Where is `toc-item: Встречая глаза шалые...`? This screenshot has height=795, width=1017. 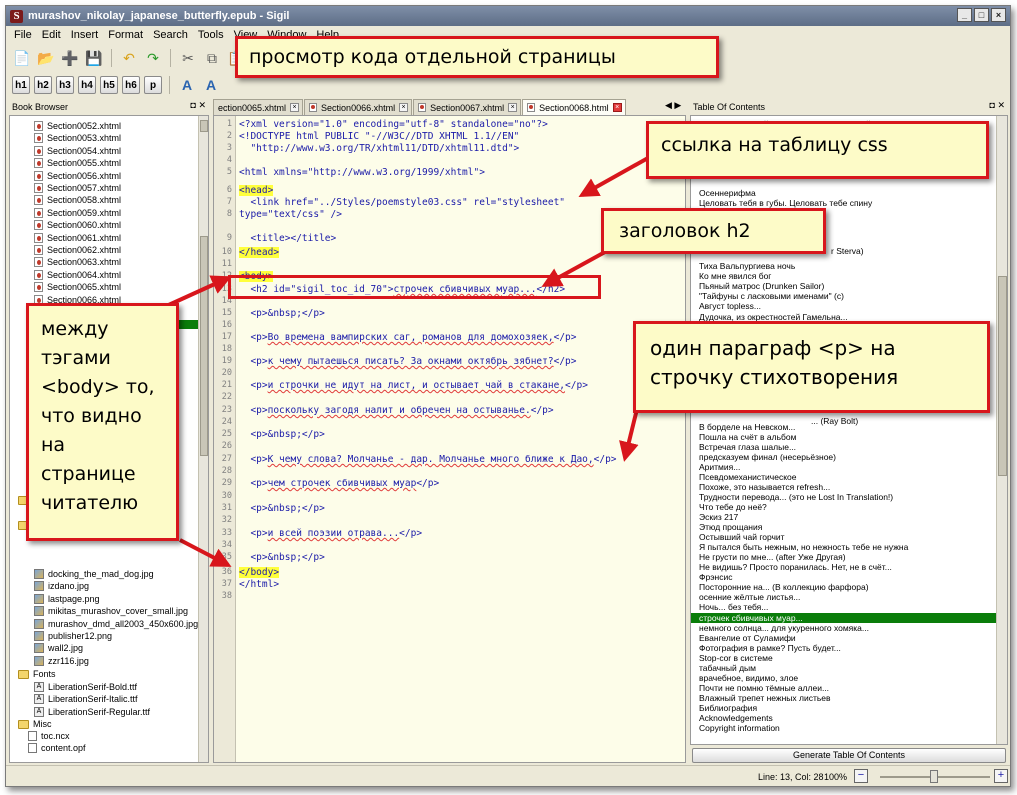 toc-item: Встречая глаза шалые... is located at coordinates (747, 447).